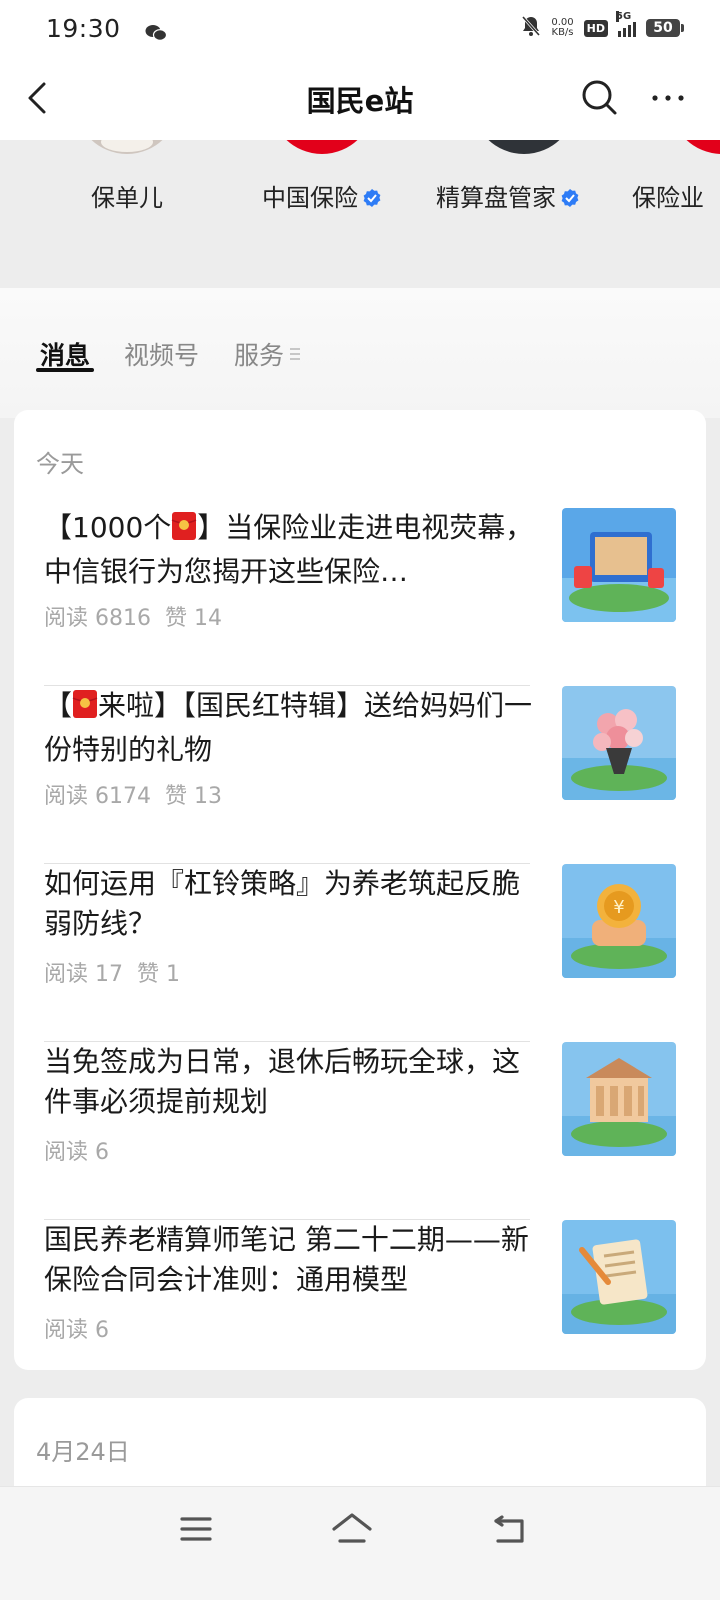 The width and height of the screenshot is (720, 1600). What do you see at coordinates (83, 1452) in the screenshot?
I see `section-date: 4月24日` at bounding box center [83, 1452].